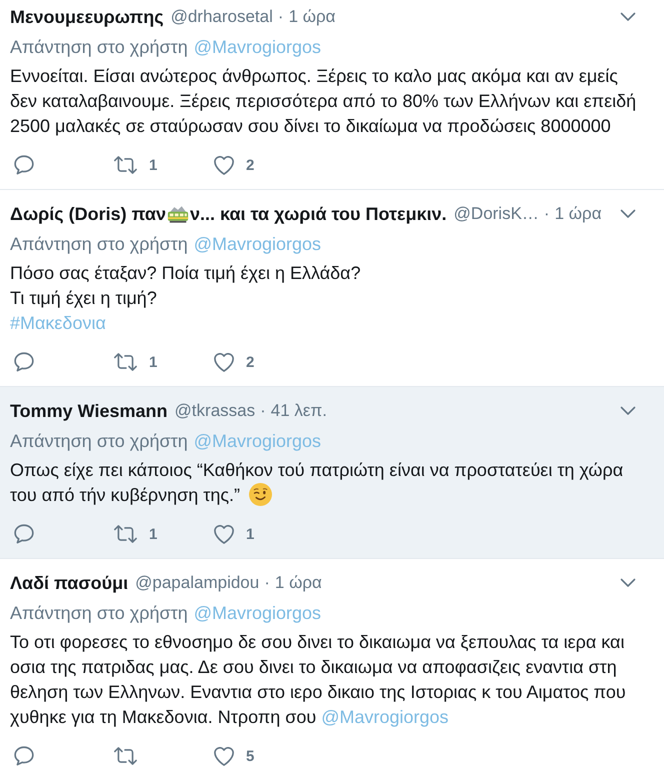 This screenshot has width=664, height=771. Describe the element at coordinates (228, 214) in the screenshot. I see `author-name: Δωρίς (Doris) παν ν... και τα χωριά του Ποτεμκιν.` at that location.